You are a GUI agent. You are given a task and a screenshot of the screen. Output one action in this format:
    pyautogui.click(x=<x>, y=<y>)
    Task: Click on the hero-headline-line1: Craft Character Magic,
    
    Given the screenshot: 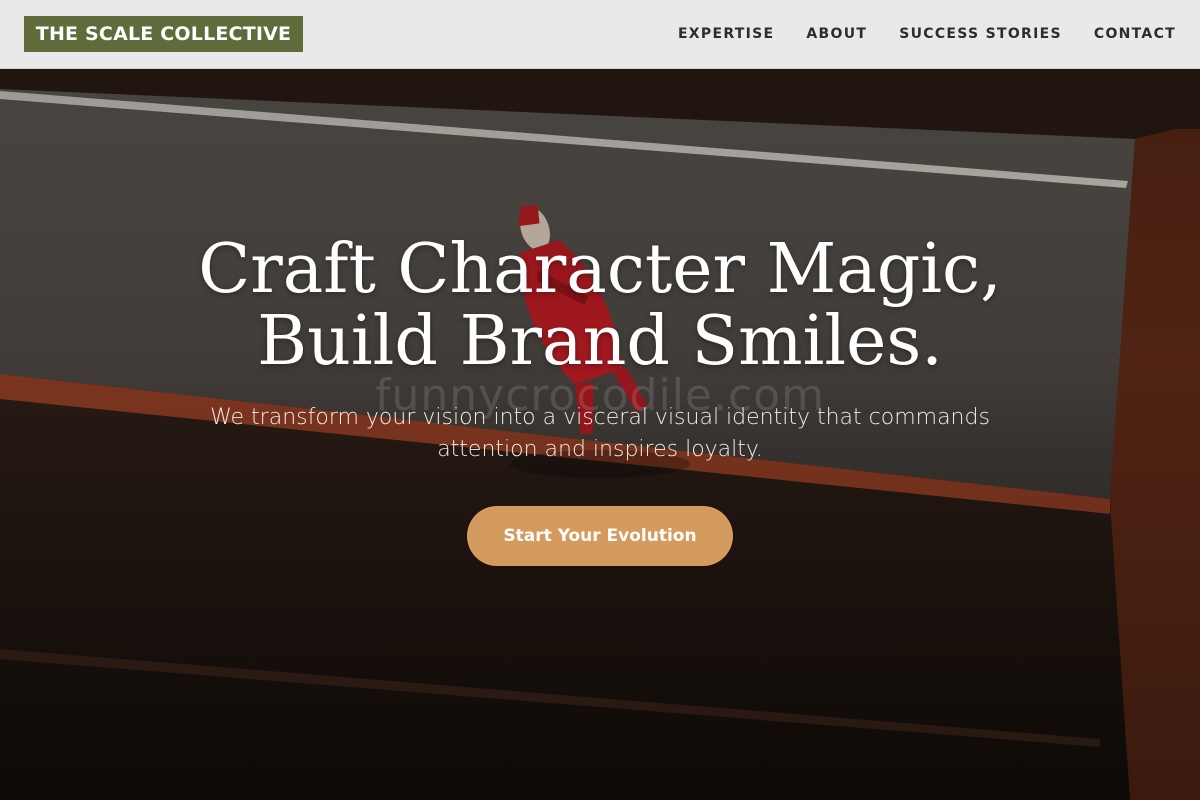 What is the action you would take?
    pyautogui.click(x=600, y=269)
    